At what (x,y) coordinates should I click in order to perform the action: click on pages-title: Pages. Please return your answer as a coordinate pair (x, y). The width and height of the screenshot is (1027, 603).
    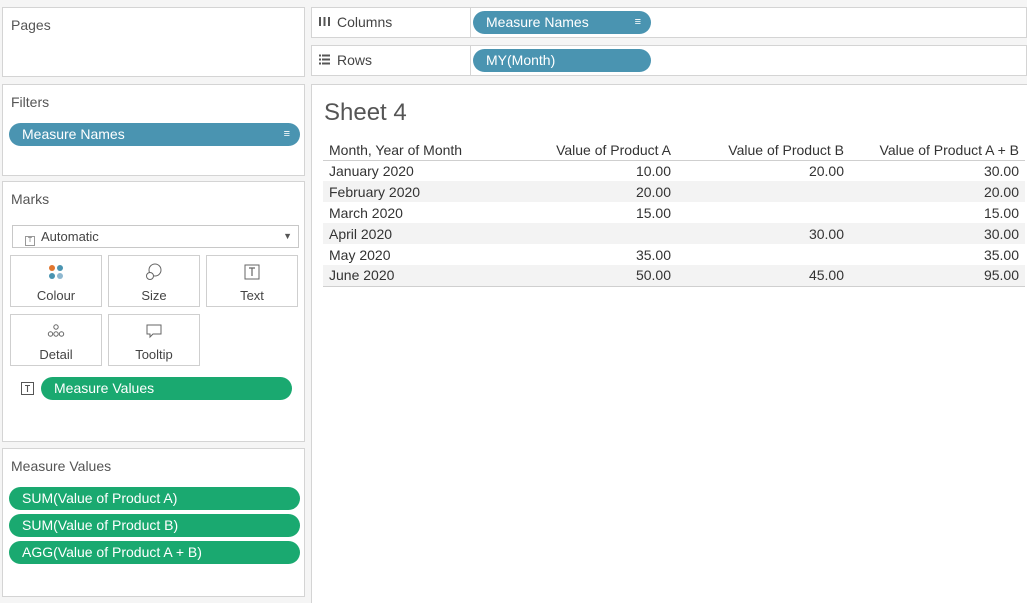
    Looking at the image, I should click on (31, 25).